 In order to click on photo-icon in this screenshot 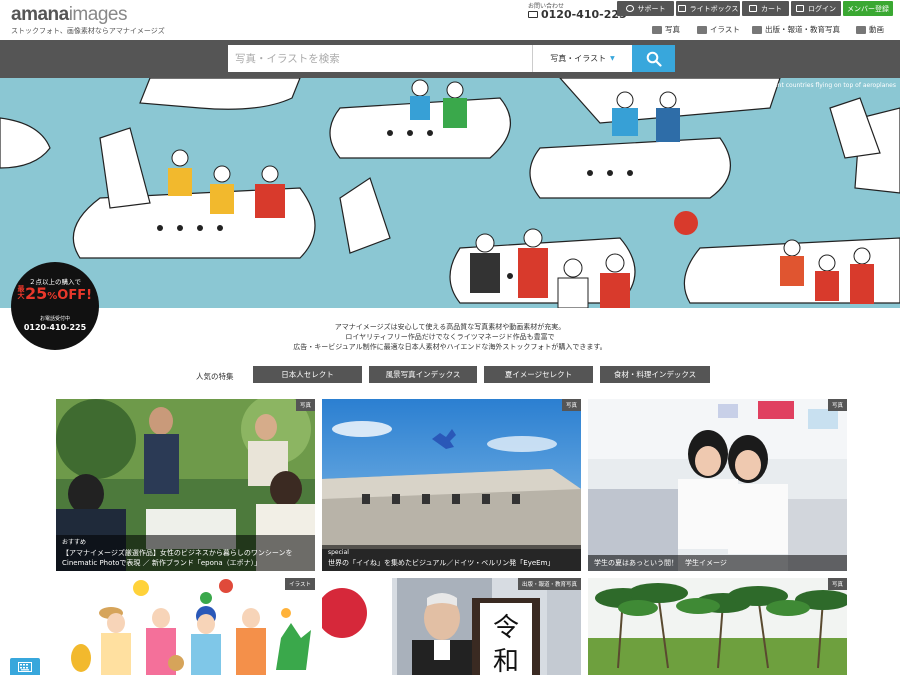, I will do `click(657, 29)`.